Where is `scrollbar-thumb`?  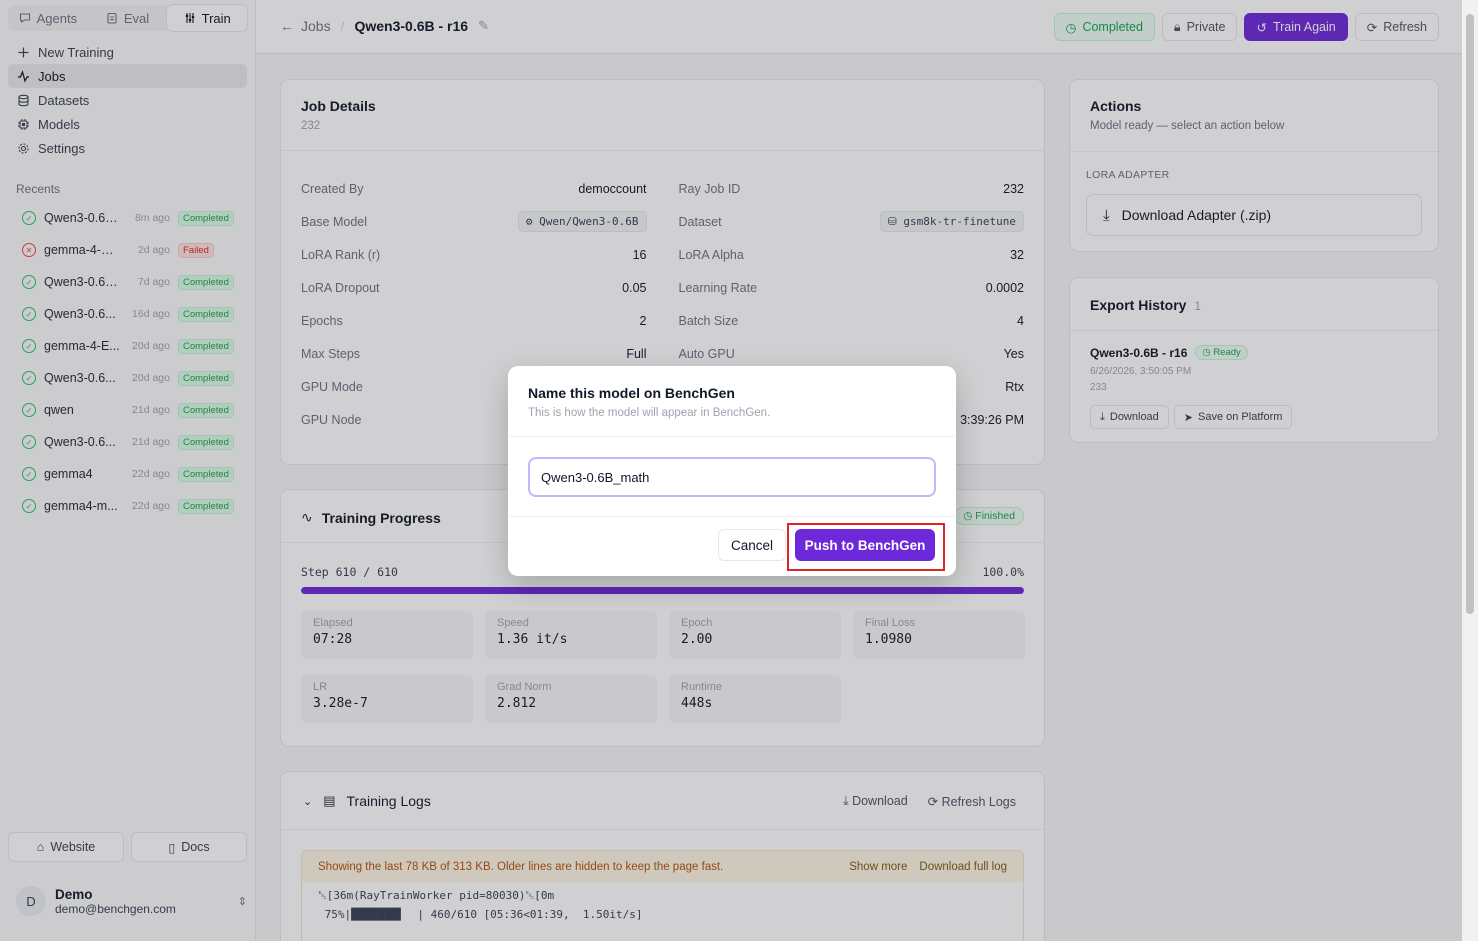 scrollbar-thumb is located at coordinates (1470, 314).